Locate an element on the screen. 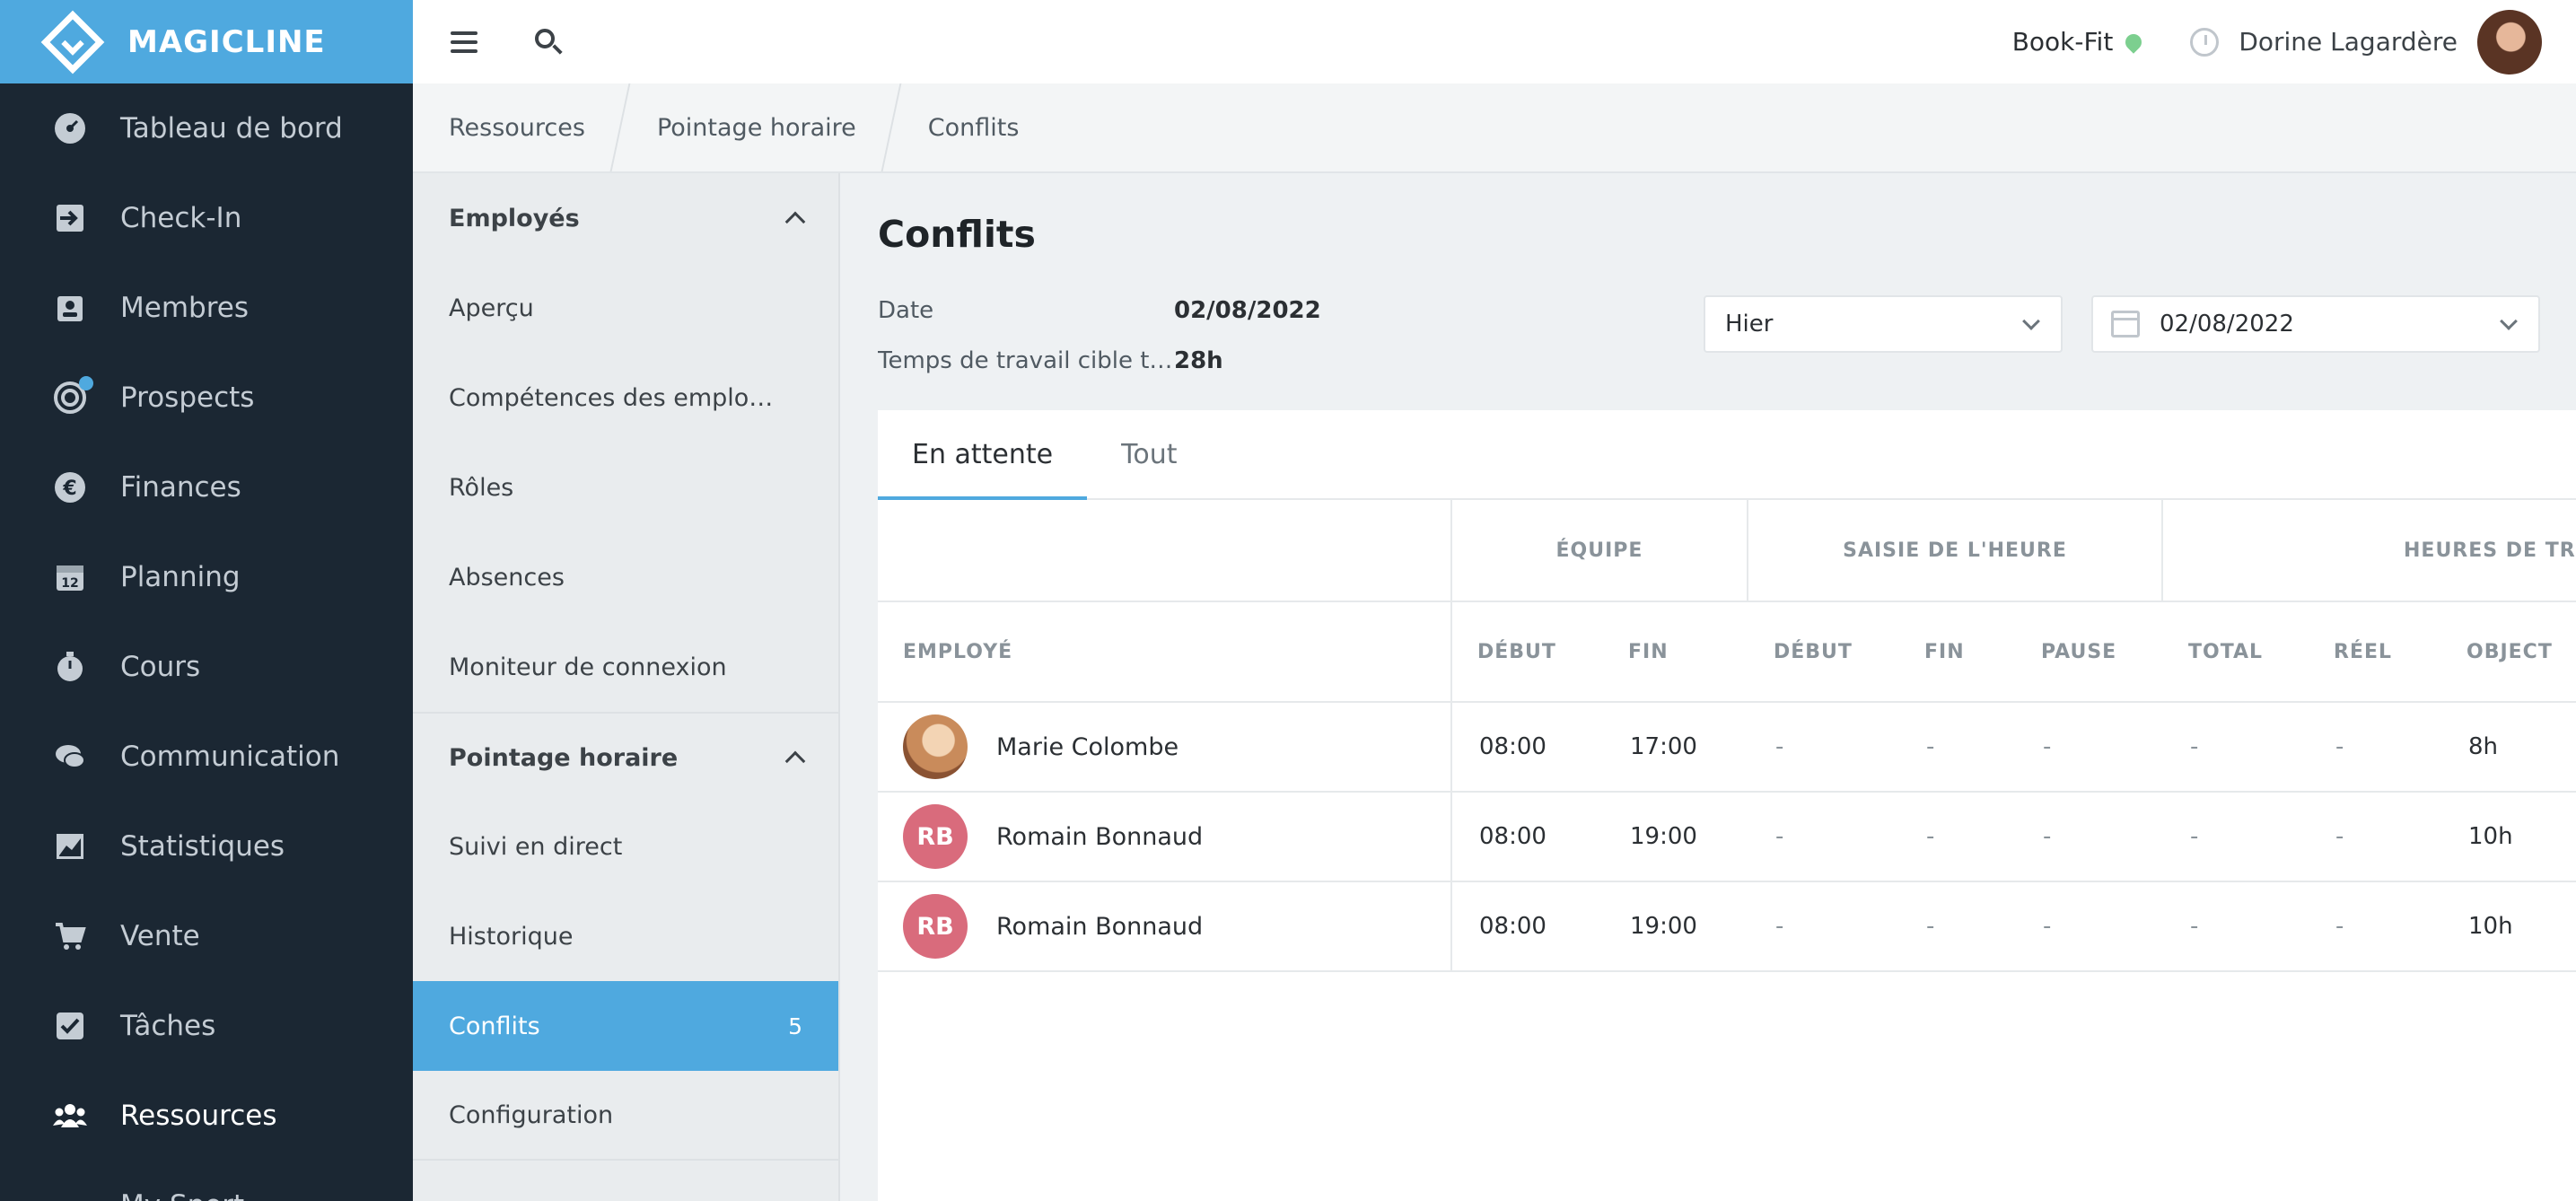 The image size is (2576, 1201). column-header-entry-end: FIN is located at coordinates (1944, 651).